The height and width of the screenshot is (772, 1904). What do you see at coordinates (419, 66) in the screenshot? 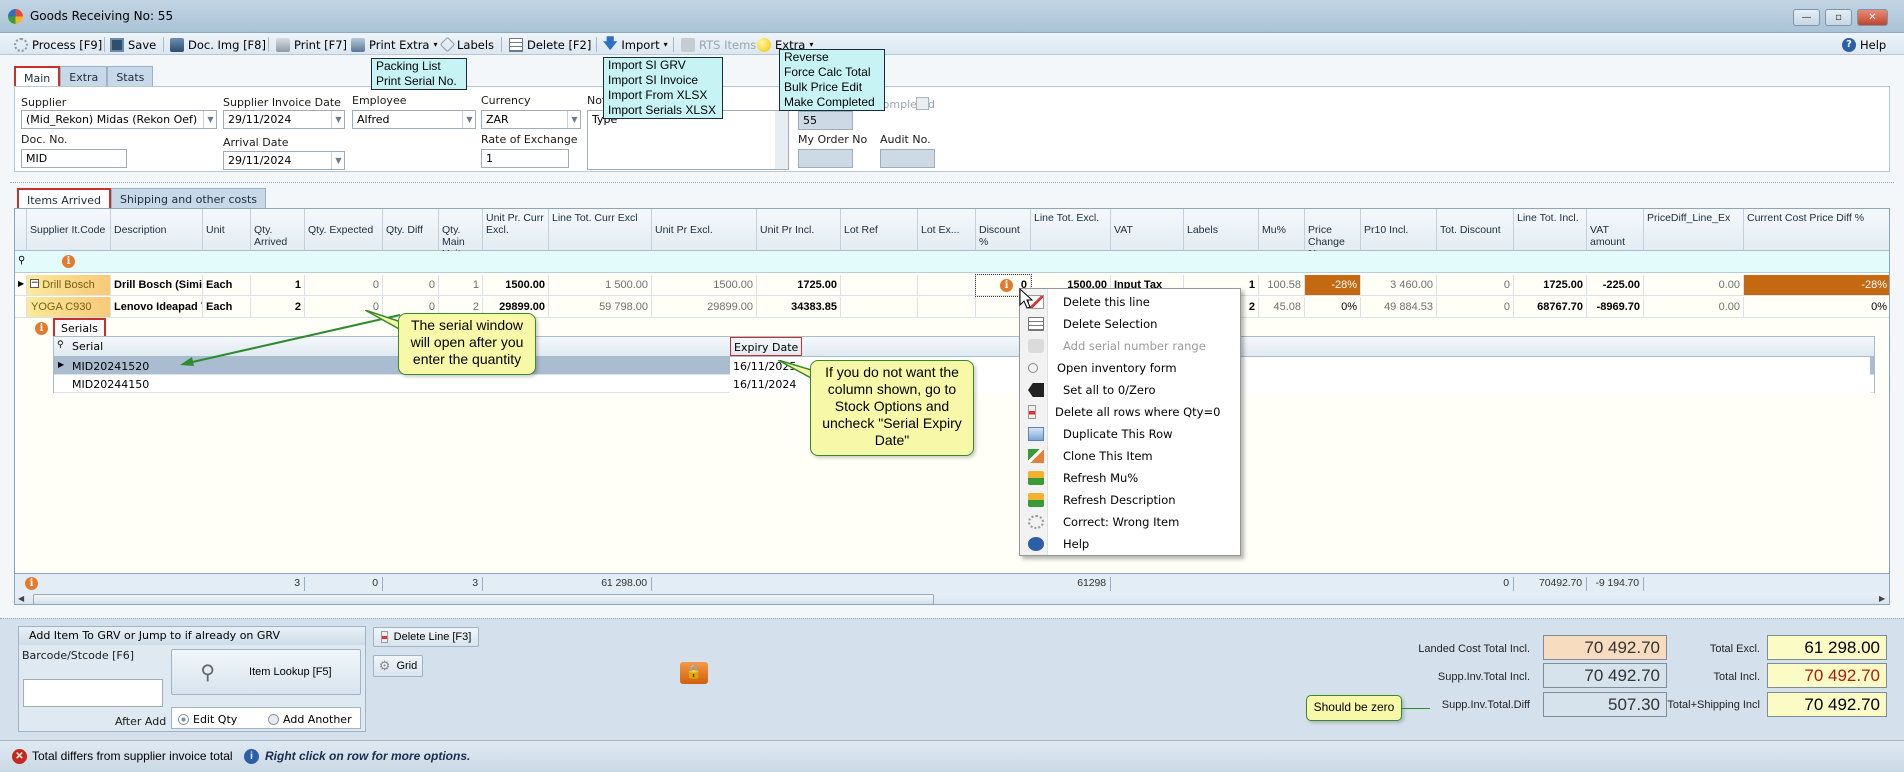
I see `menu-item-packing-list: Packing List` at bounding box center [419, 66].